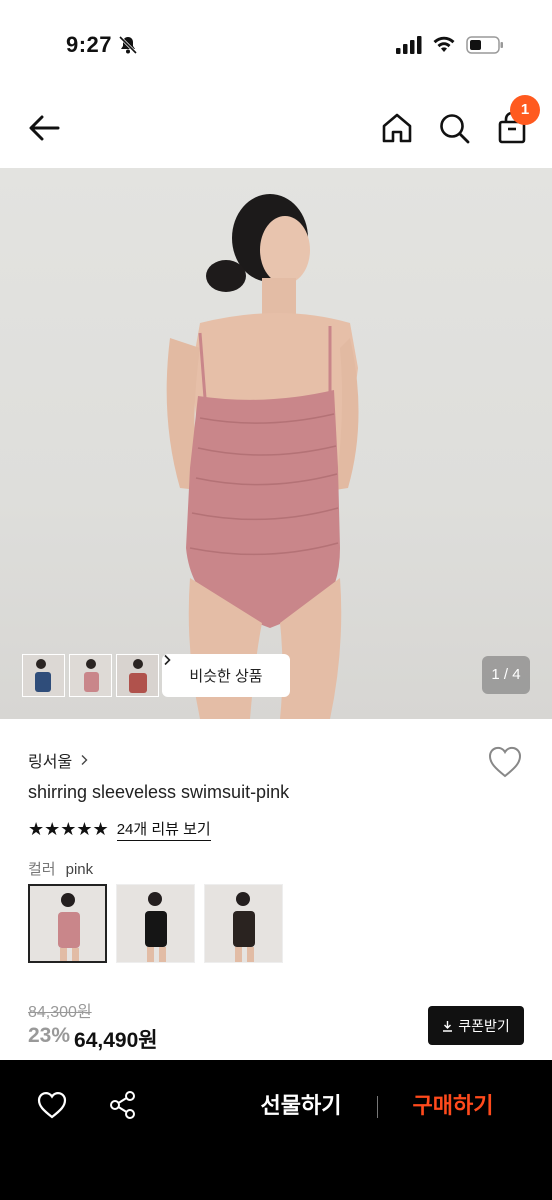 This screenshot has height=1200, width=552. Describe the element at coordinates (397, 128) in the screenshot. I see `home-icon` at that location.